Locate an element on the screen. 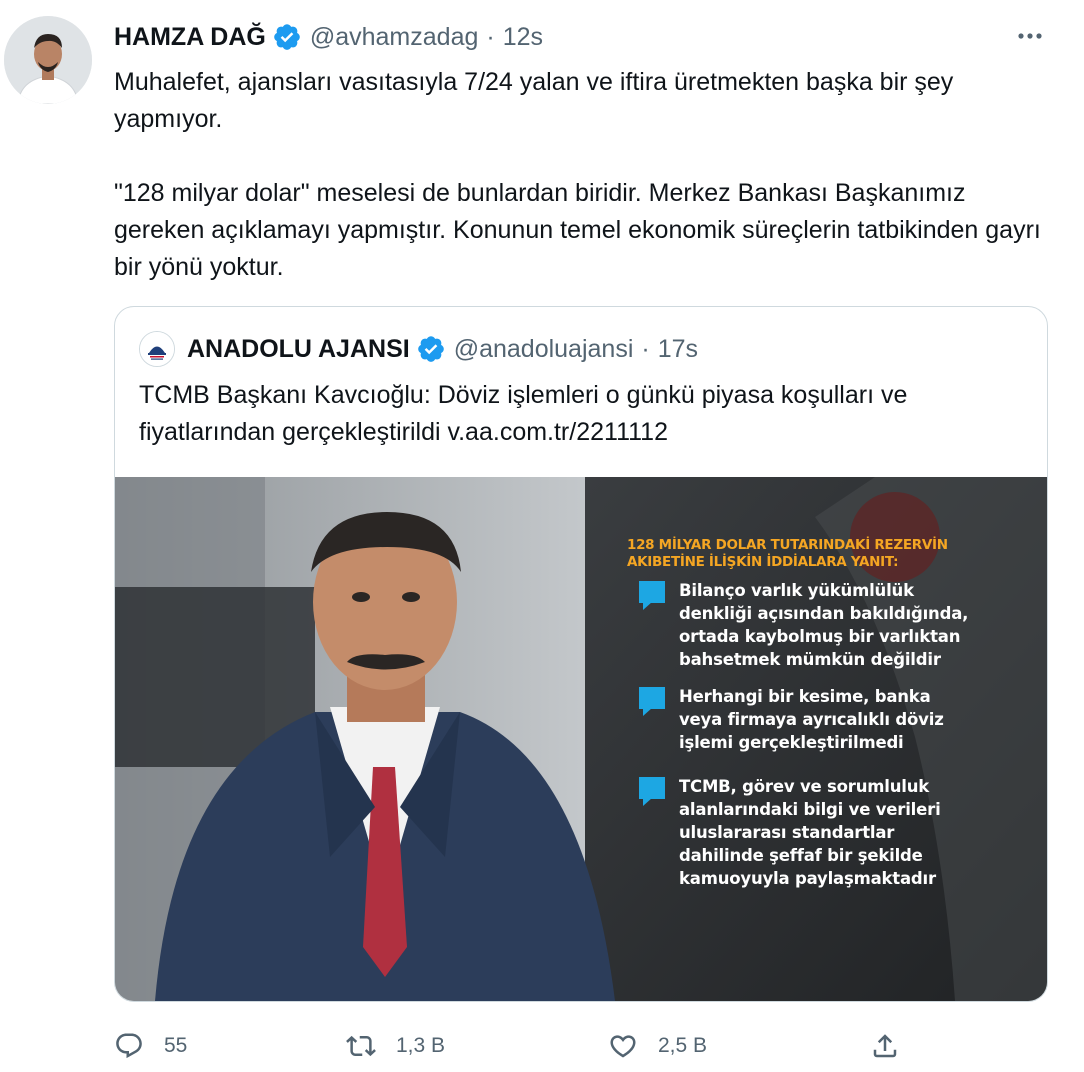 The width and height of the screenshot is (1084, 1072). tweet-actions: 55 1,3 B 2,5 B is located at coordinates (584, 1046).